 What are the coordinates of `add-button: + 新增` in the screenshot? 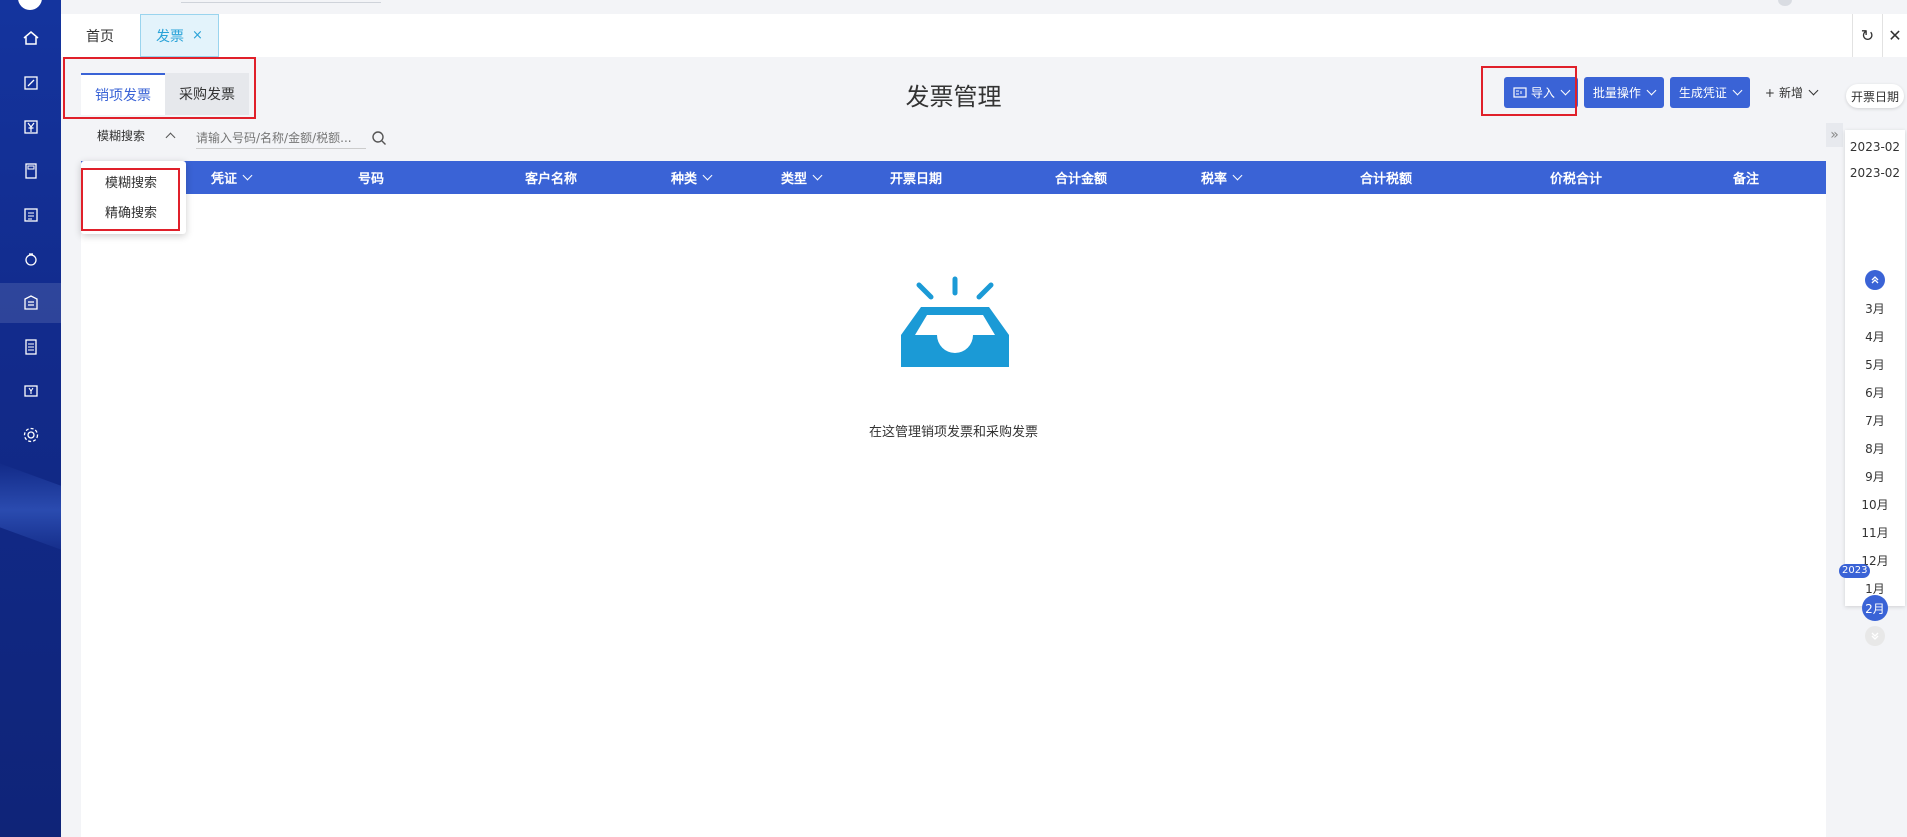 It's located at (1791, 92).